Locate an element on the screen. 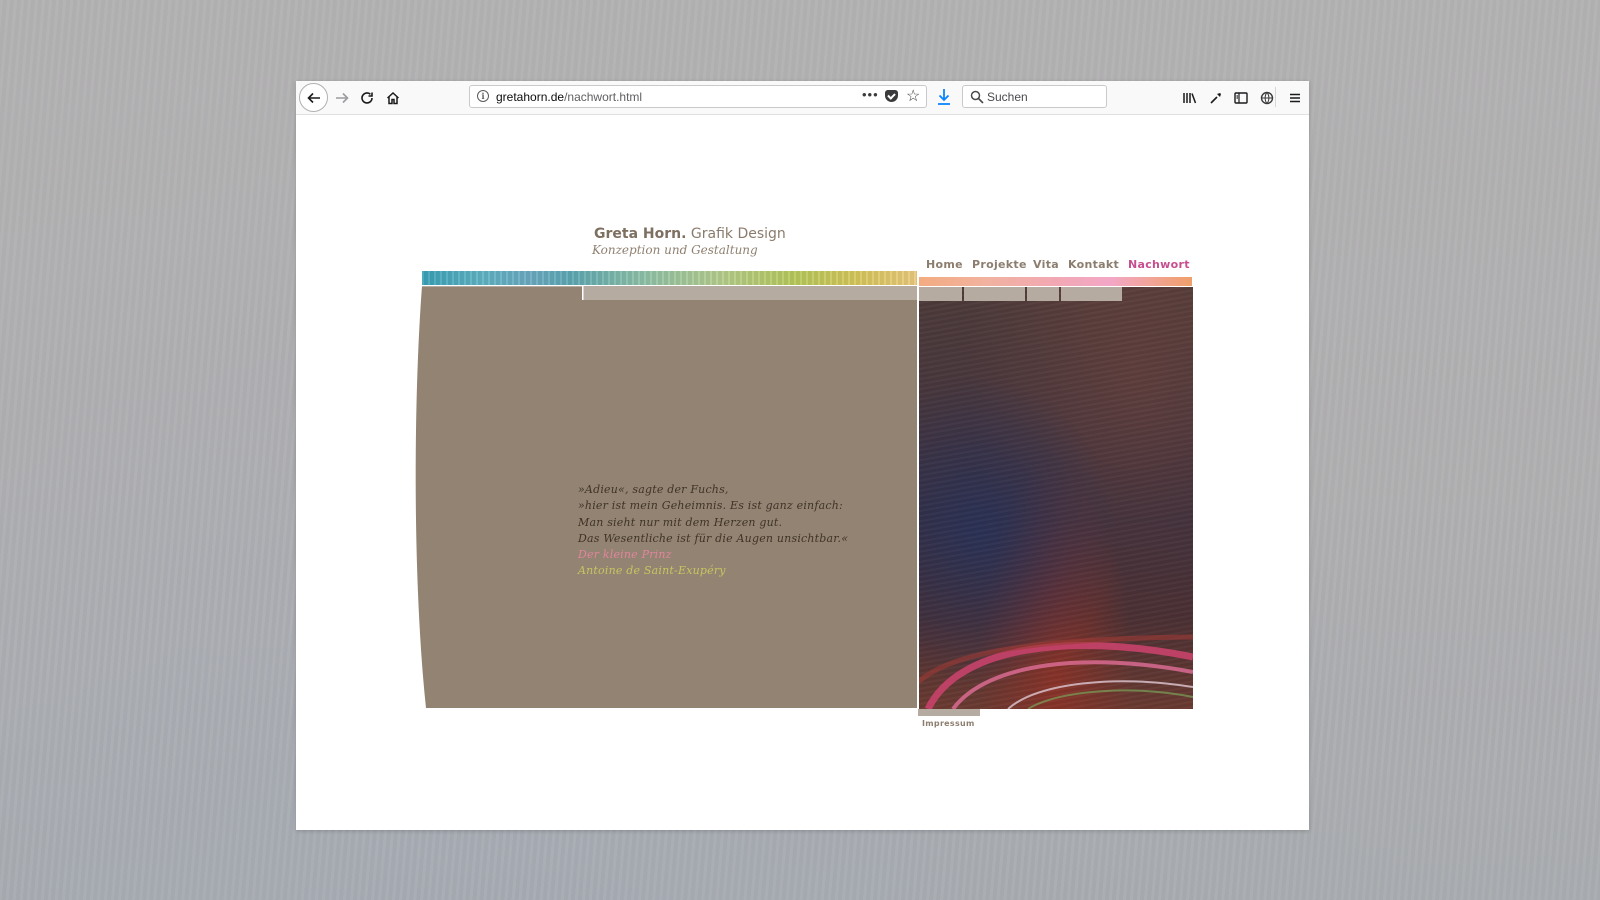 The image size is (1600, 900). site-title-name: Greta Horn. is located at coordinates (640, 234).